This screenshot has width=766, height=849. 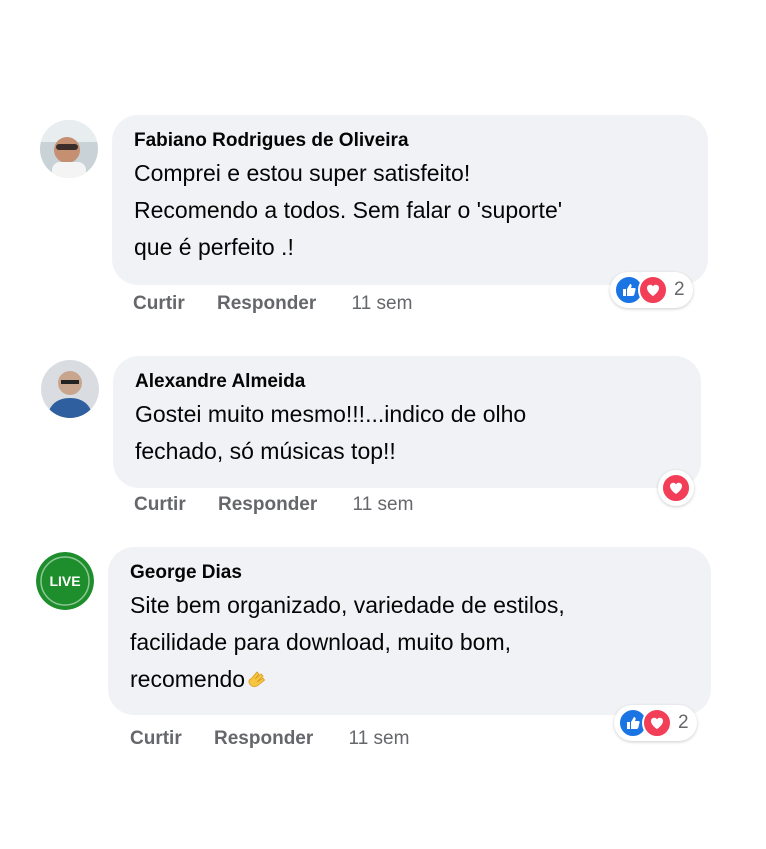 What do you see at coordinates (257, 677) in the screenshot?
I see `clapping-hands-icon` at bounding box center [257, 677].